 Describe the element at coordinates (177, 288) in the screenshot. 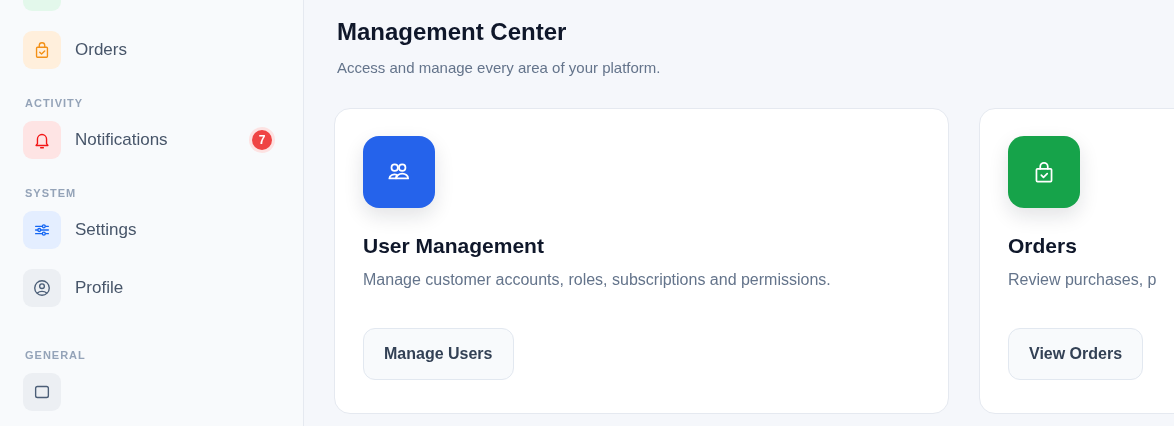

I see `nav-item: Profile` at that location.